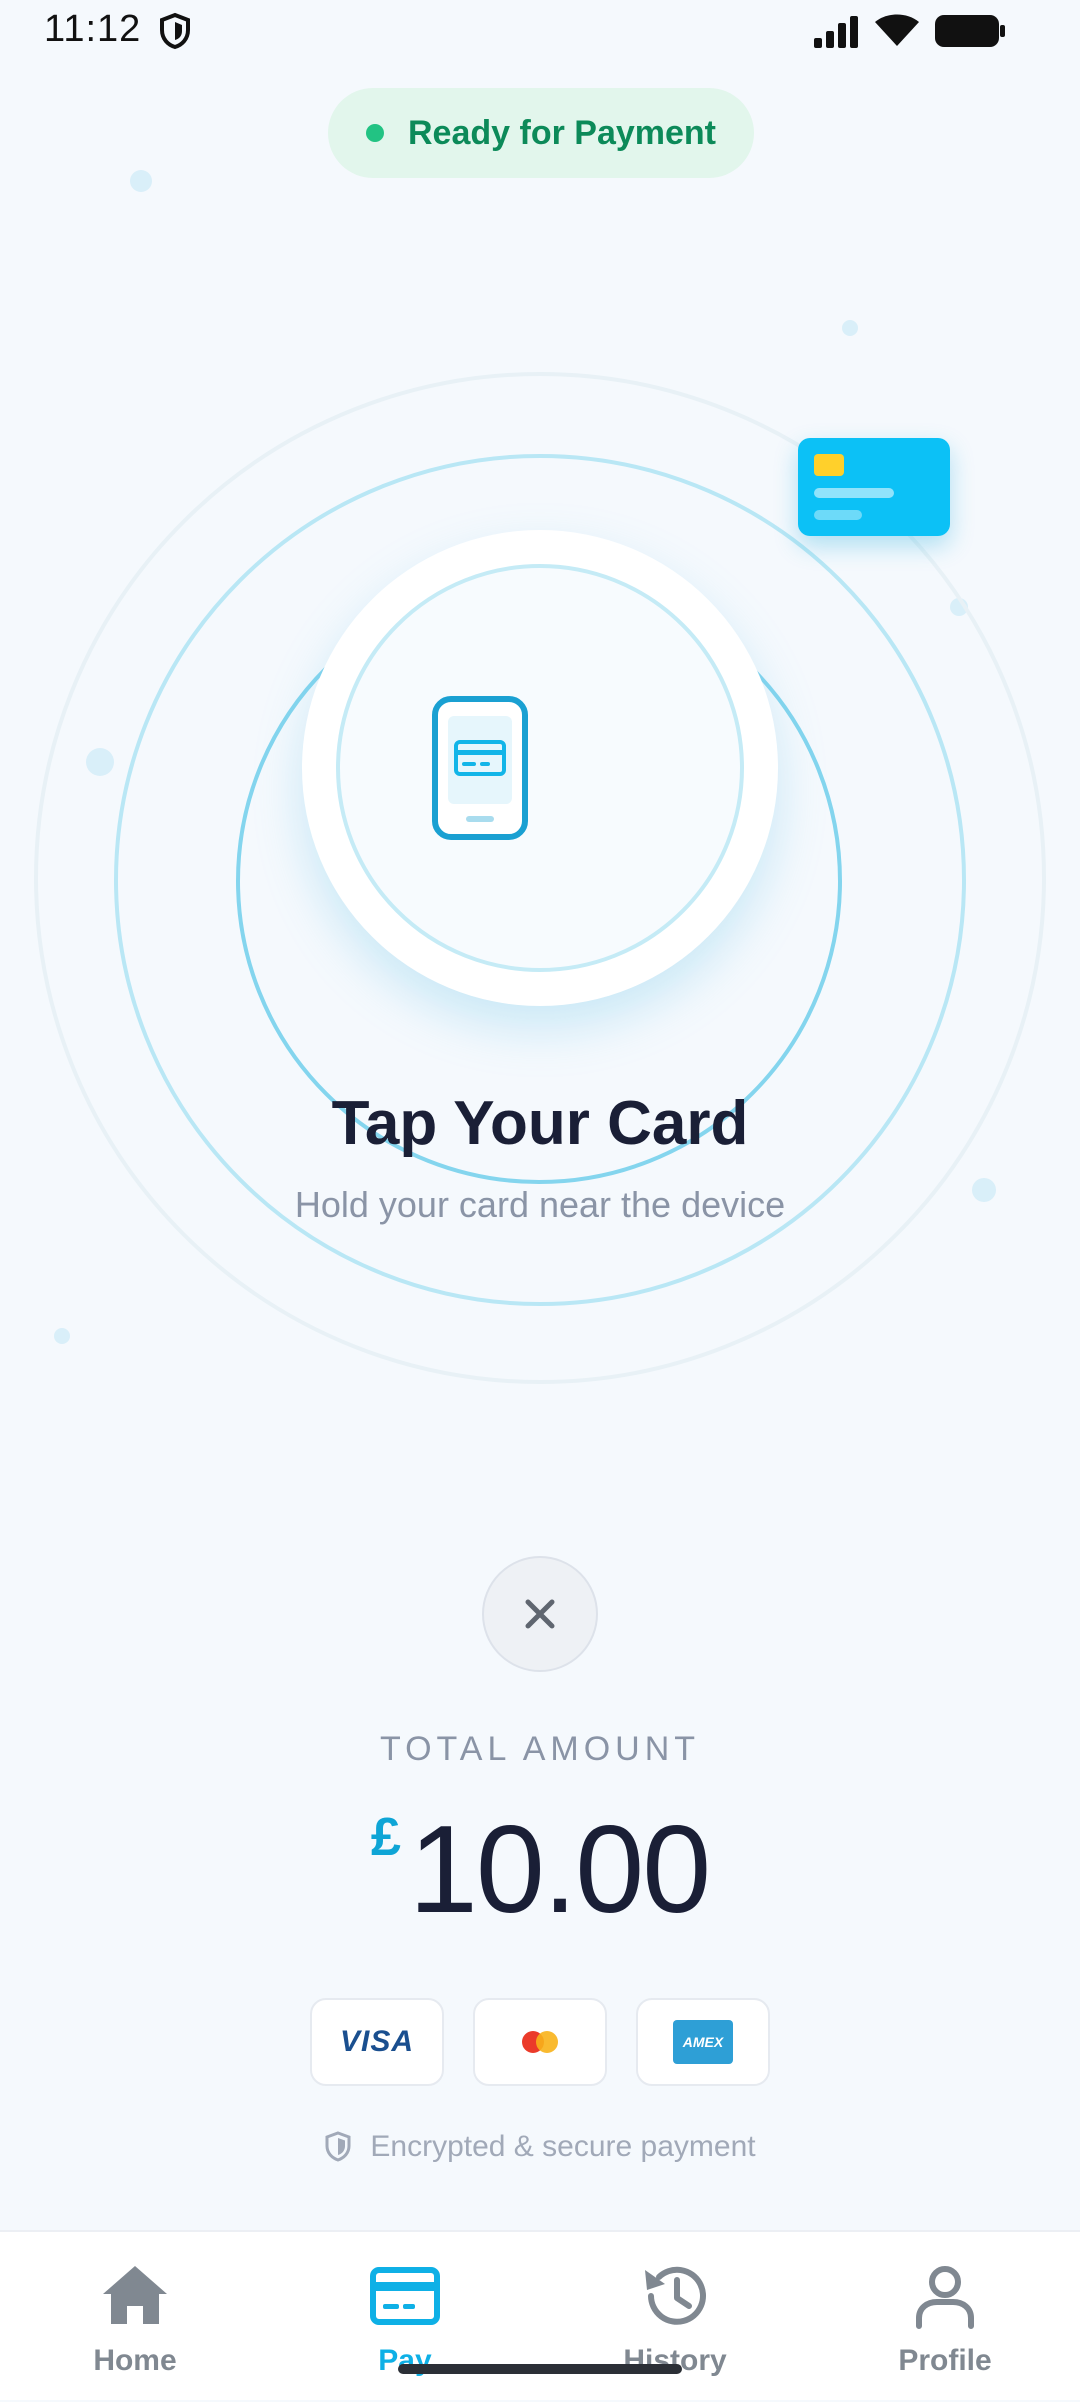 This screenshot has height=2402, width=1080. What do you see at coordinates (945, 2297) in the screenshot?
I see `profile-icon` at bounding box center [945, 2297].